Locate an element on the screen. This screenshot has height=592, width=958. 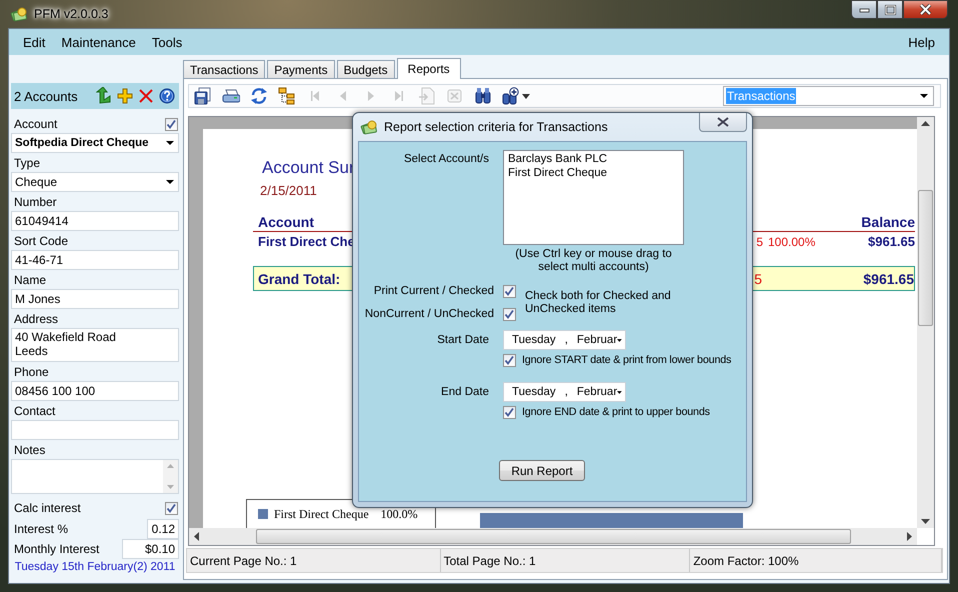
field-label: Notes is located at coordinates (30, 450).